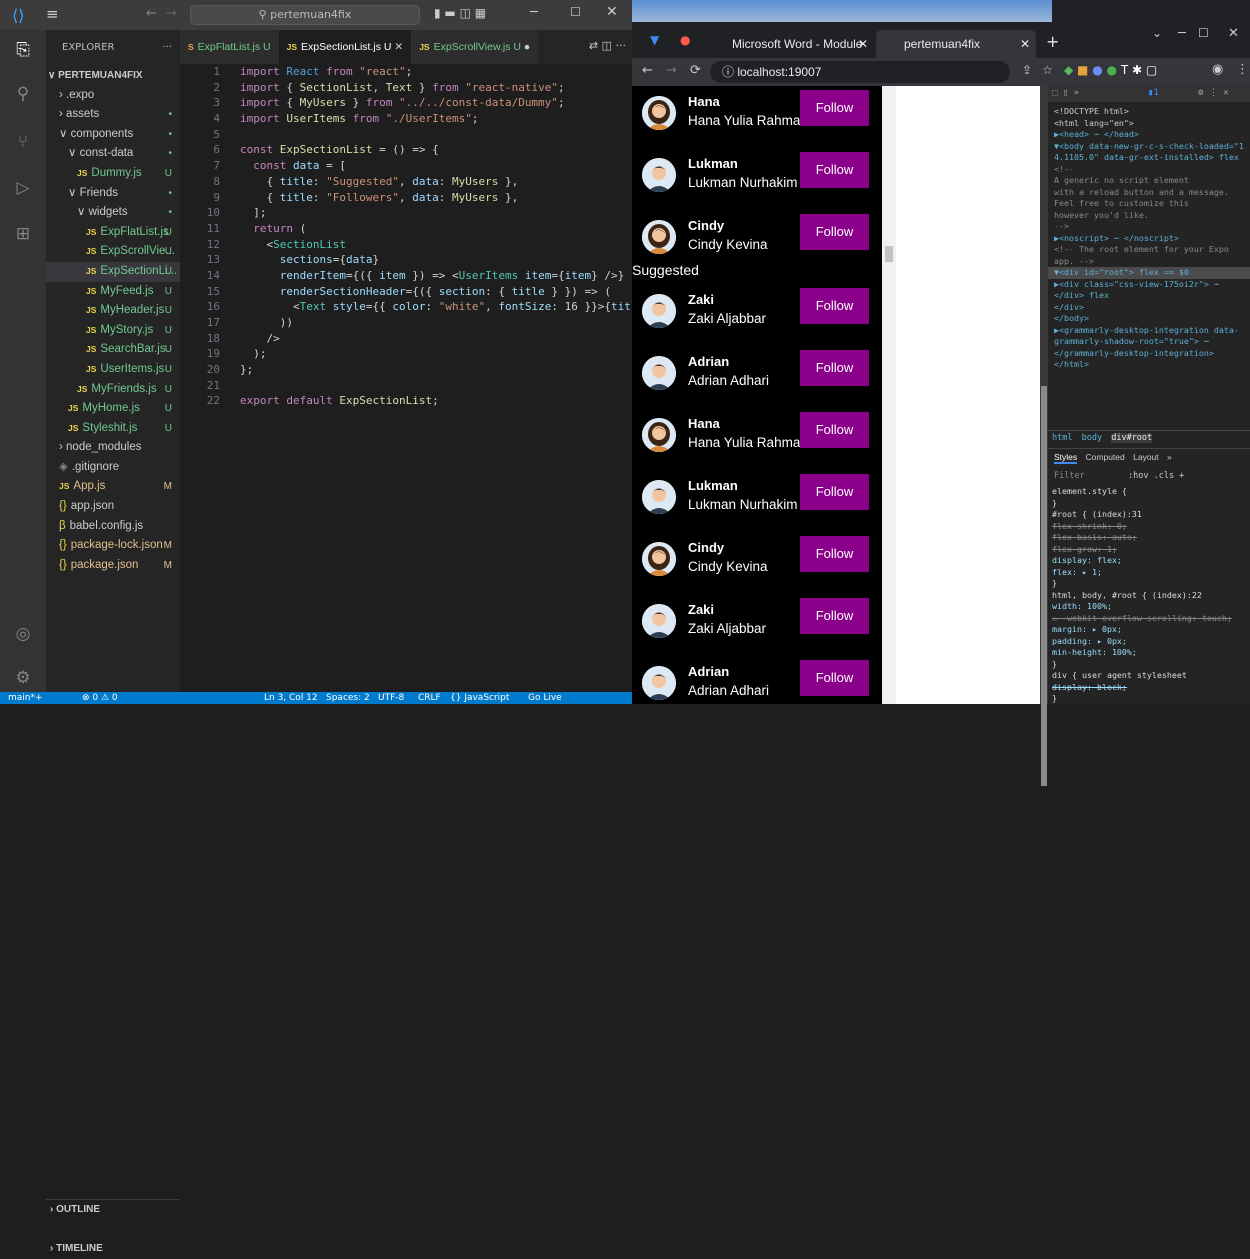  I want to click on tree-item: JS ExpSectionLi... U, so click(113, 271).